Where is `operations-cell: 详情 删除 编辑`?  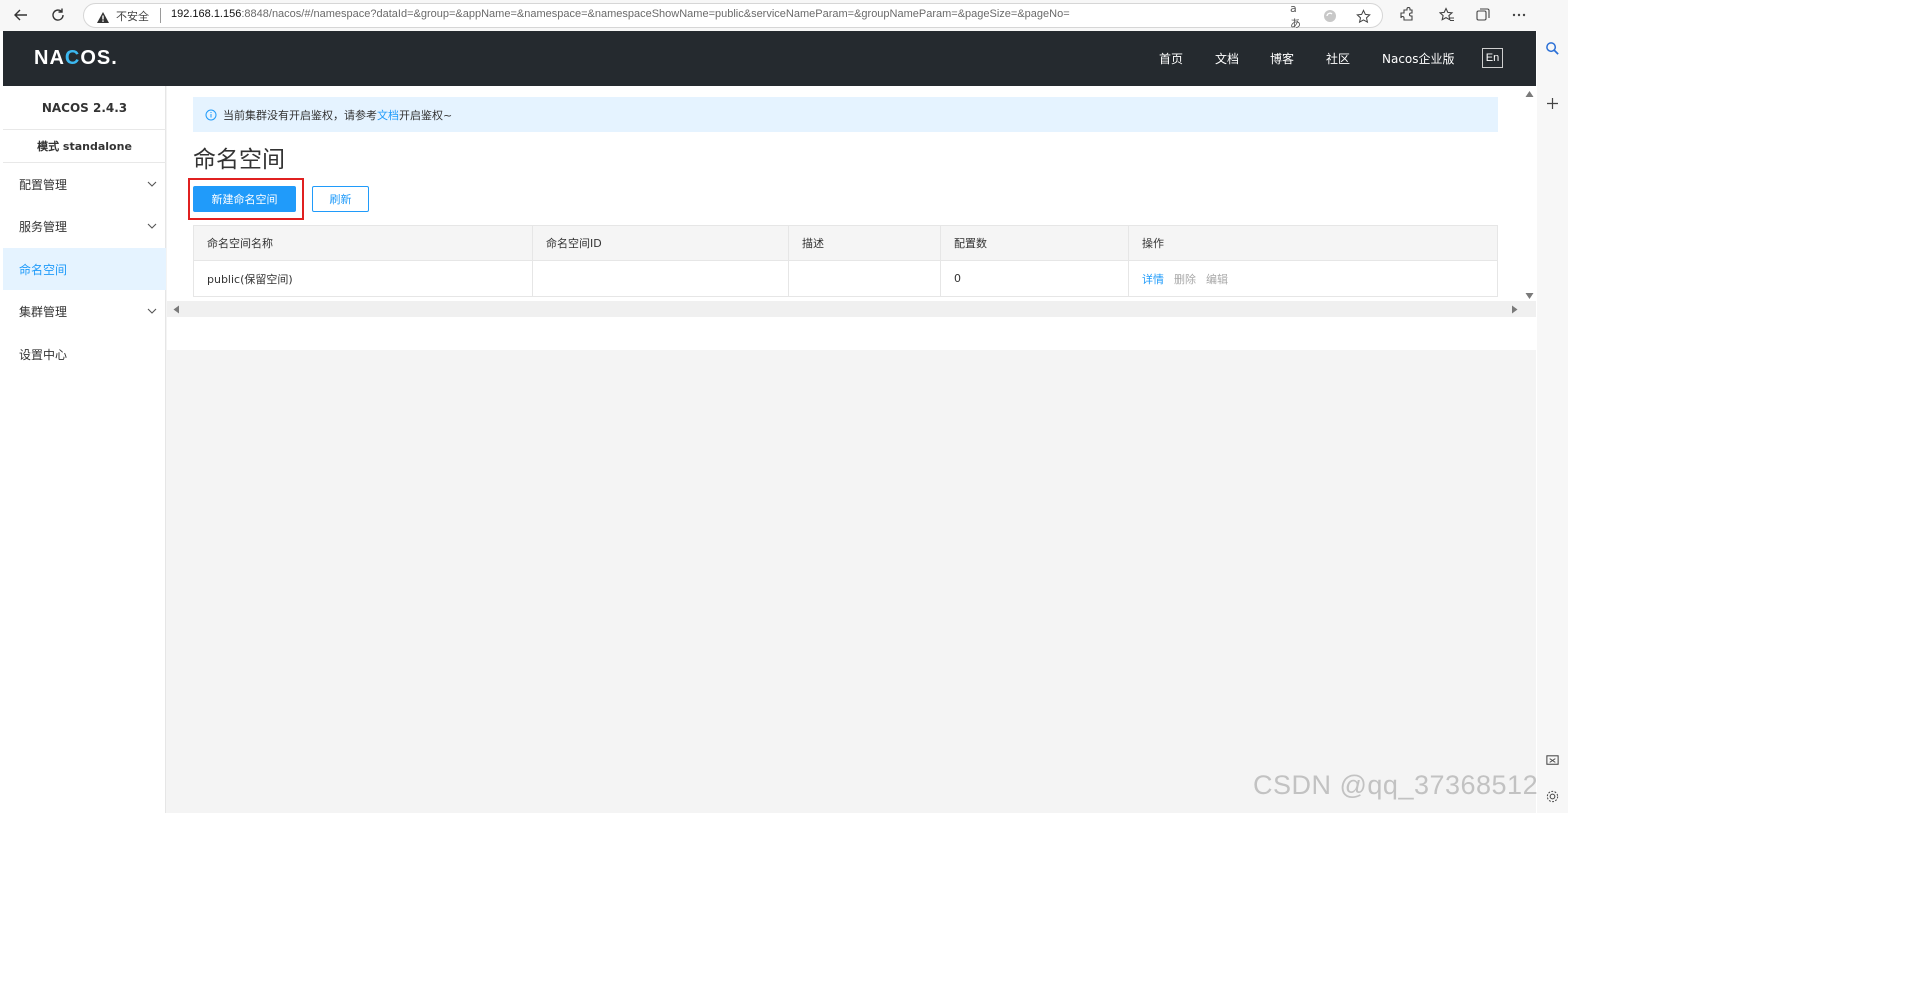 operations-cell: 详情 删除 编辑 is located at coordinates (1313, 278).